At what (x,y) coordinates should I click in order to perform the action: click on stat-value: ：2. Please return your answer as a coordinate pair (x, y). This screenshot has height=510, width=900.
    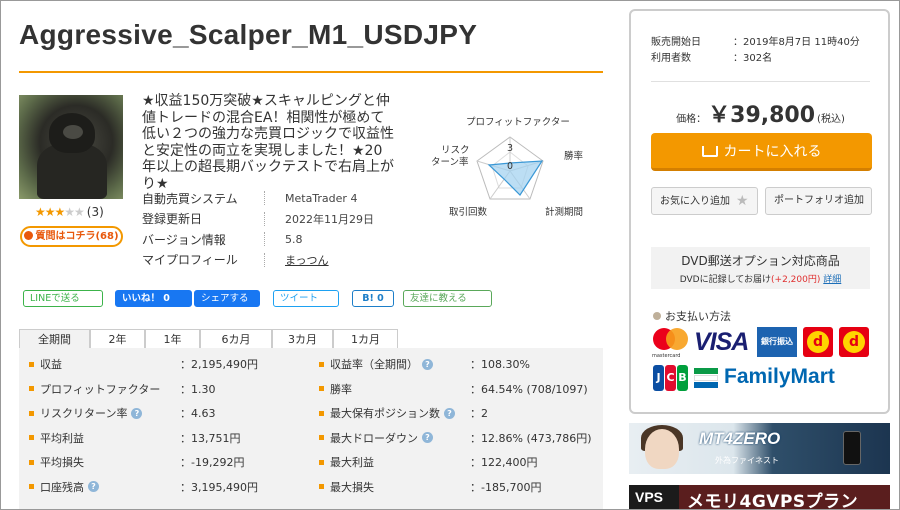
    Looking at the image, I should click on (479, 414).